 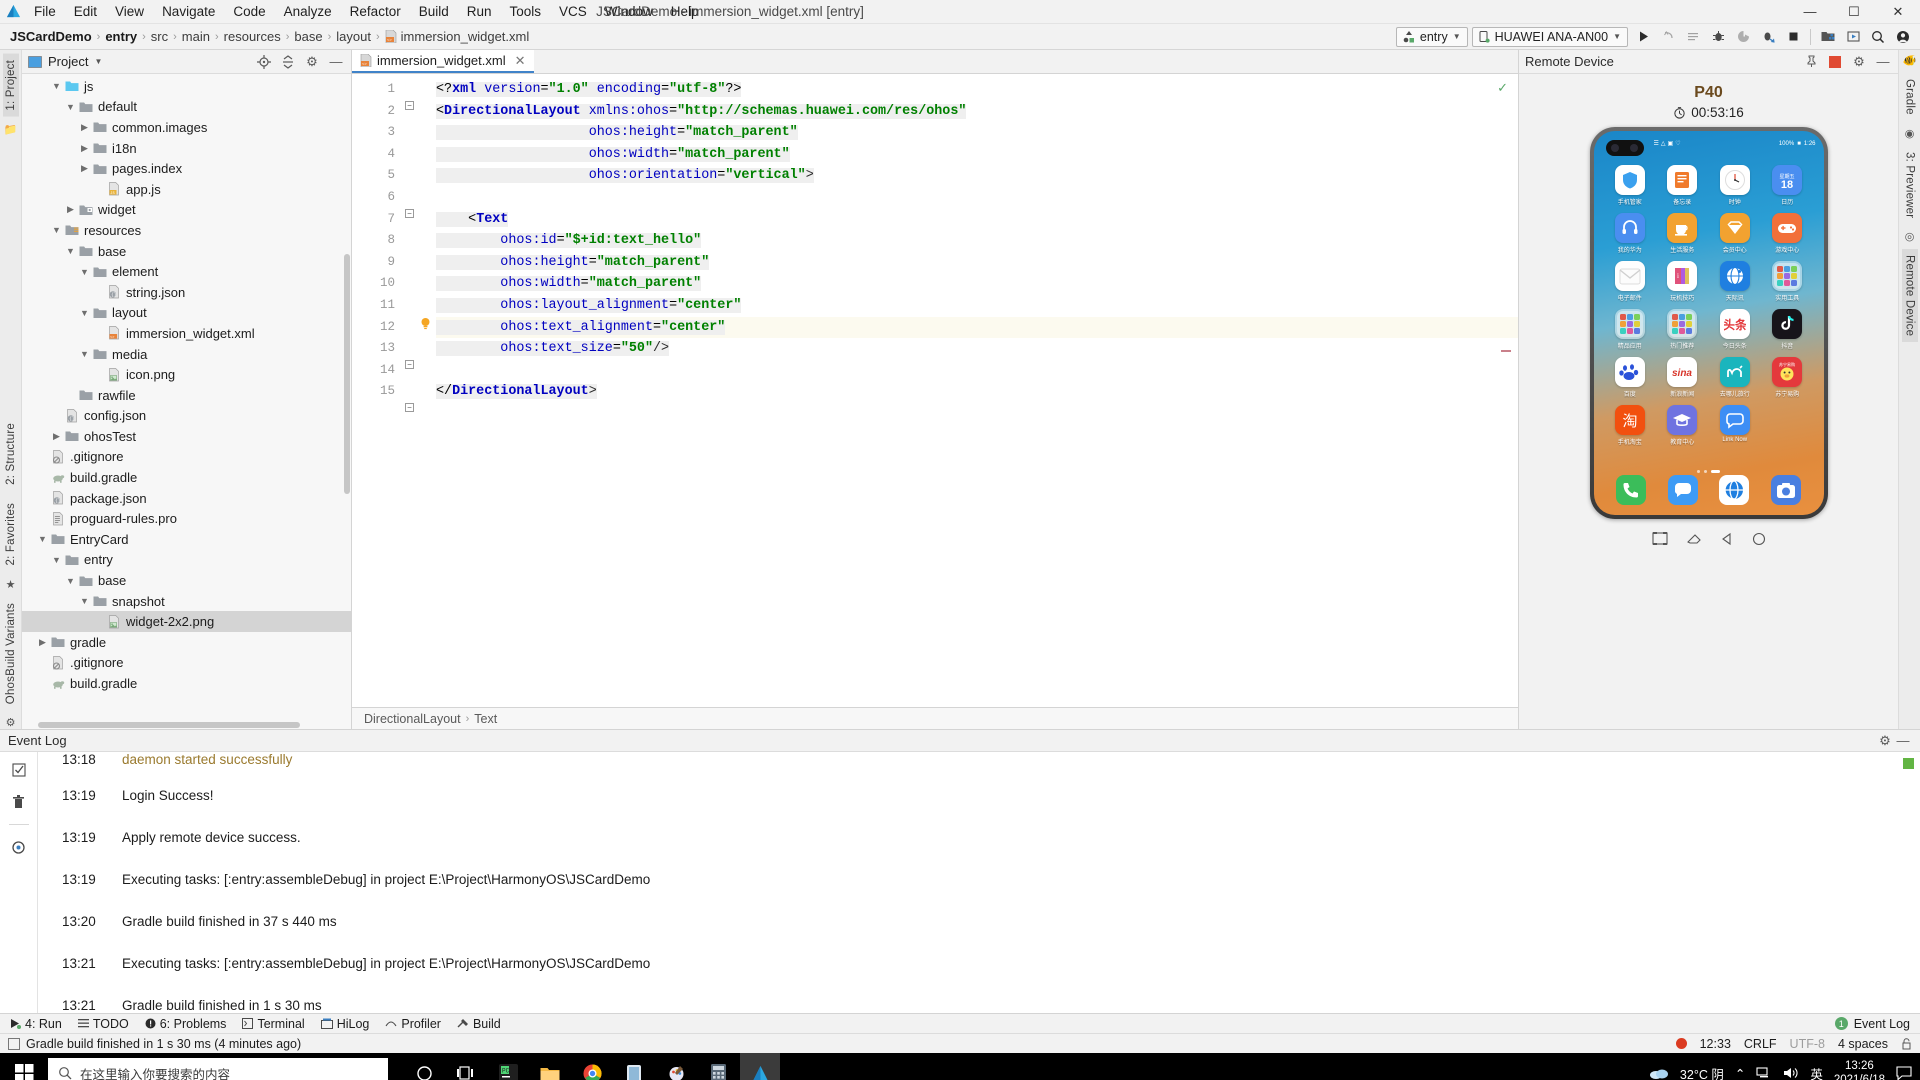 What do you see at coordinates (11, 534) in the screenshot?
I see `sidebar-item-favorites: 2: Favorites` at bounding box center [11, 534].